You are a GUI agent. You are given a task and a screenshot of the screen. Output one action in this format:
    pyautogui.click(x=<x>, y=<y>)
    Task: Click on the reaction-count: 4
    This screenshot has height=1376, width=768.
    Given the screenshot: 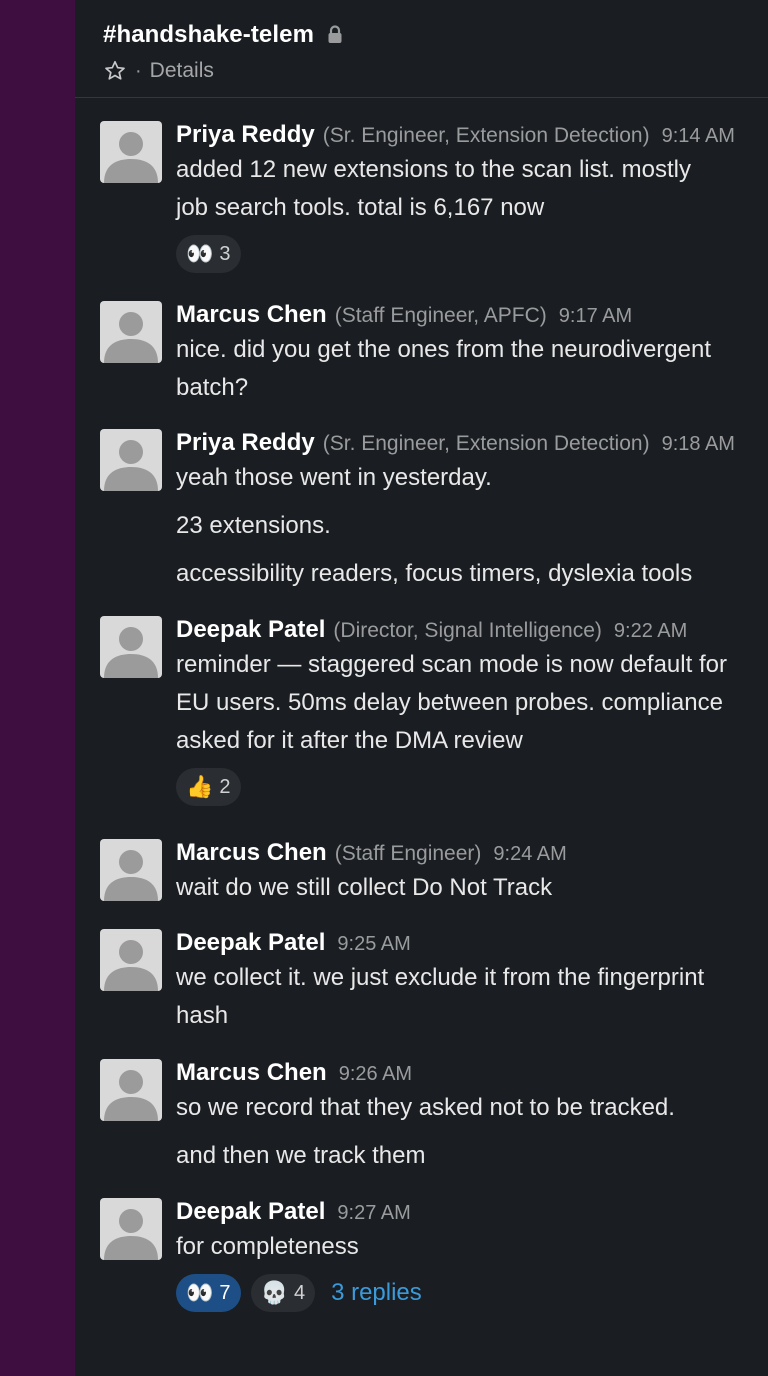 What is the action you would take?
    pyautogui.click(x=299, y=1292)
    